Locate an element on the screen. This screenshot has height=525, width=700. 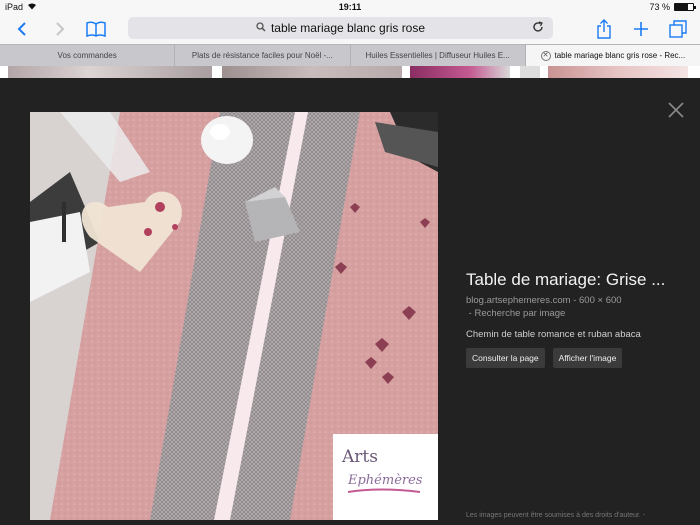
image-description: Chemin de table romance et ruban abaca is located at coordinates (553, 334).